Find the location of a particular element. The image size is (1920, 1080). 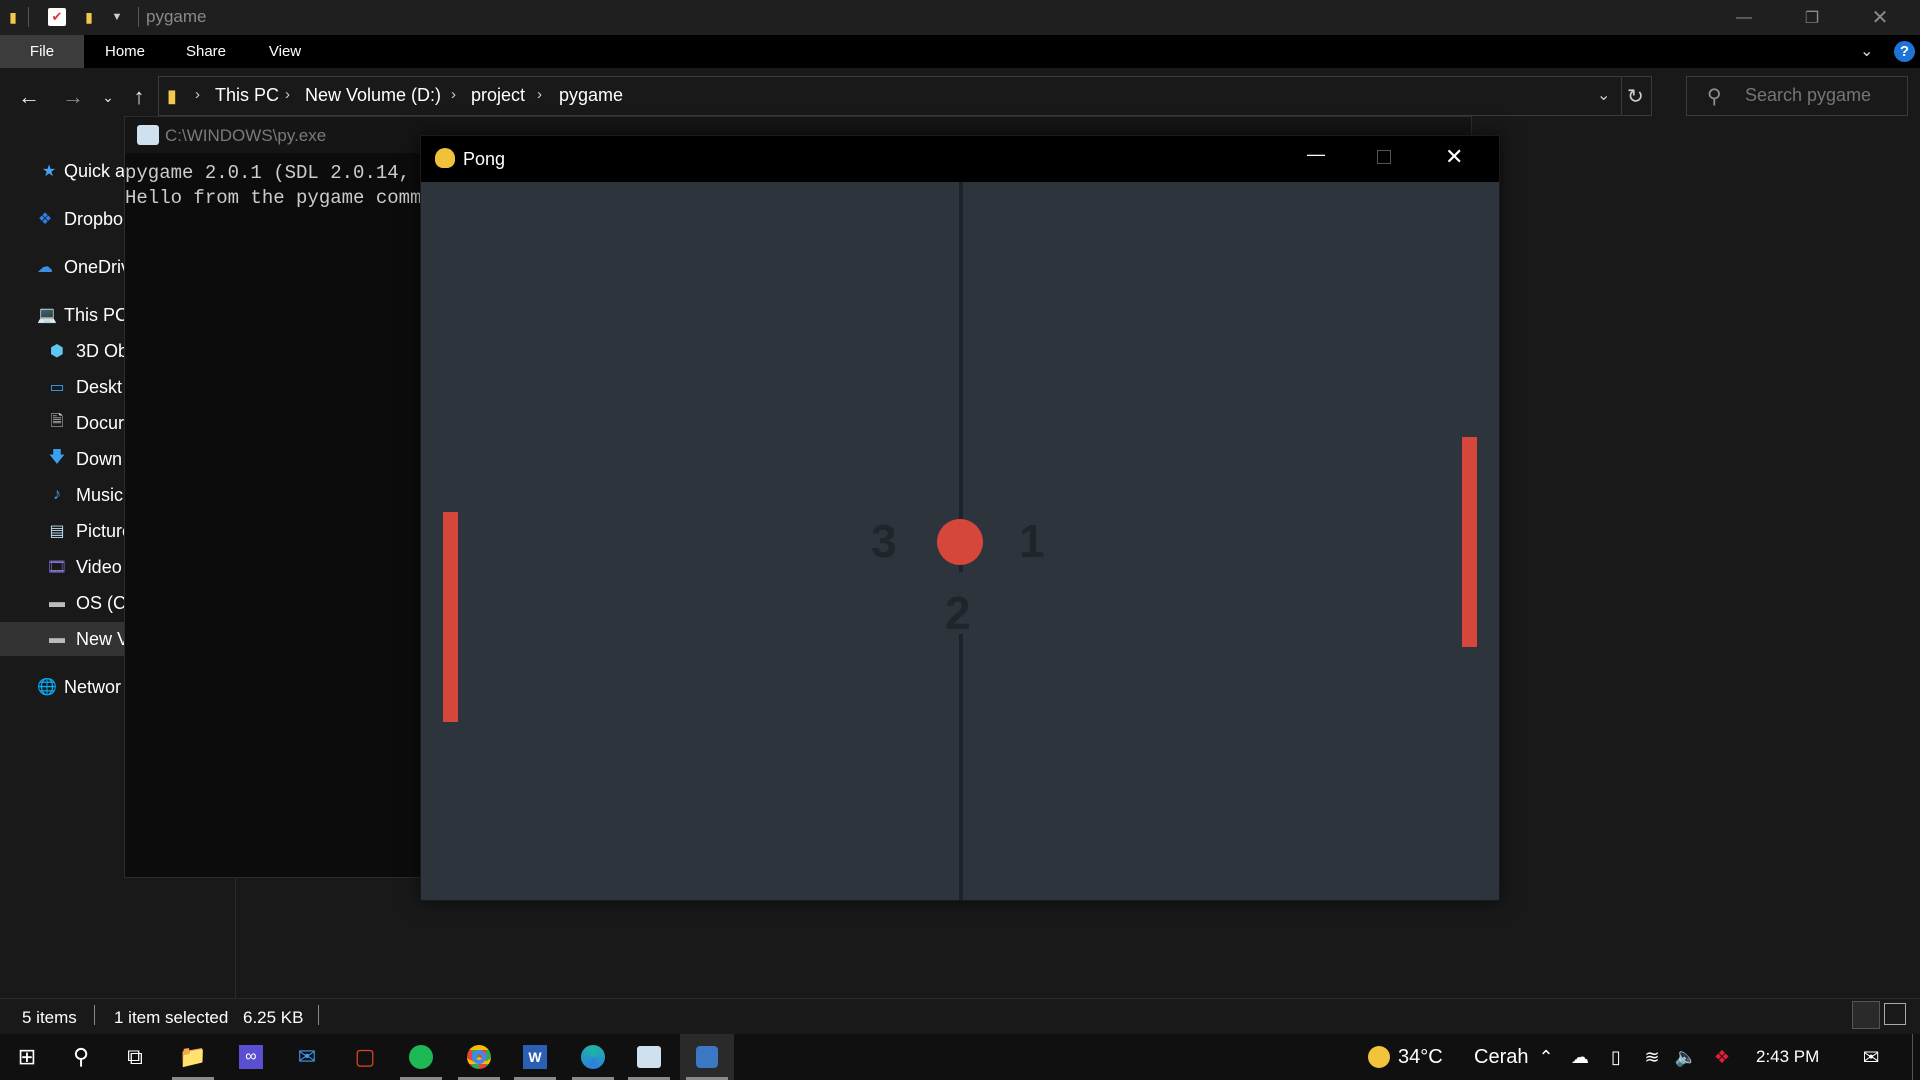

back-button: ← is located at coordinates (29, 97).